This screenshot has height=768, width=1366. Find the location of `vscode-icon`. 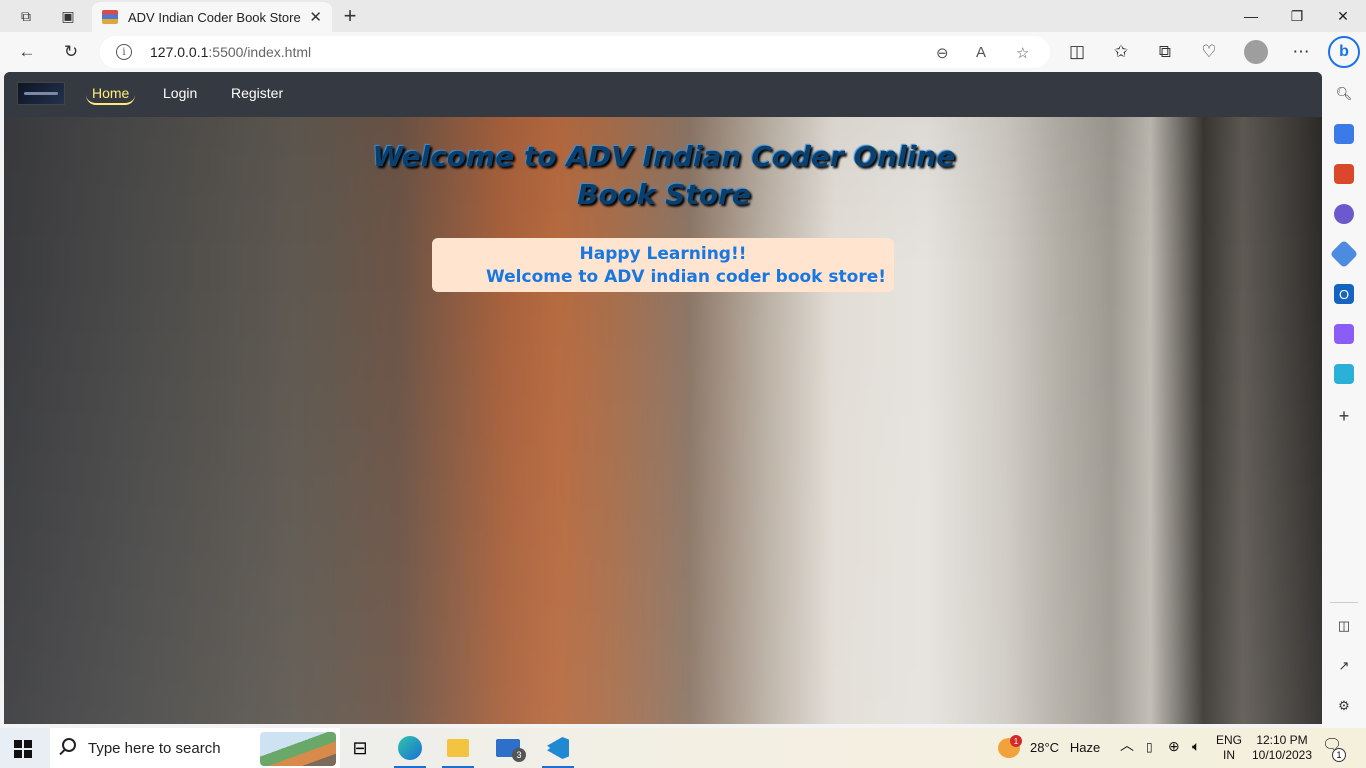

vscode-icon is located at coordinates (558, 748).